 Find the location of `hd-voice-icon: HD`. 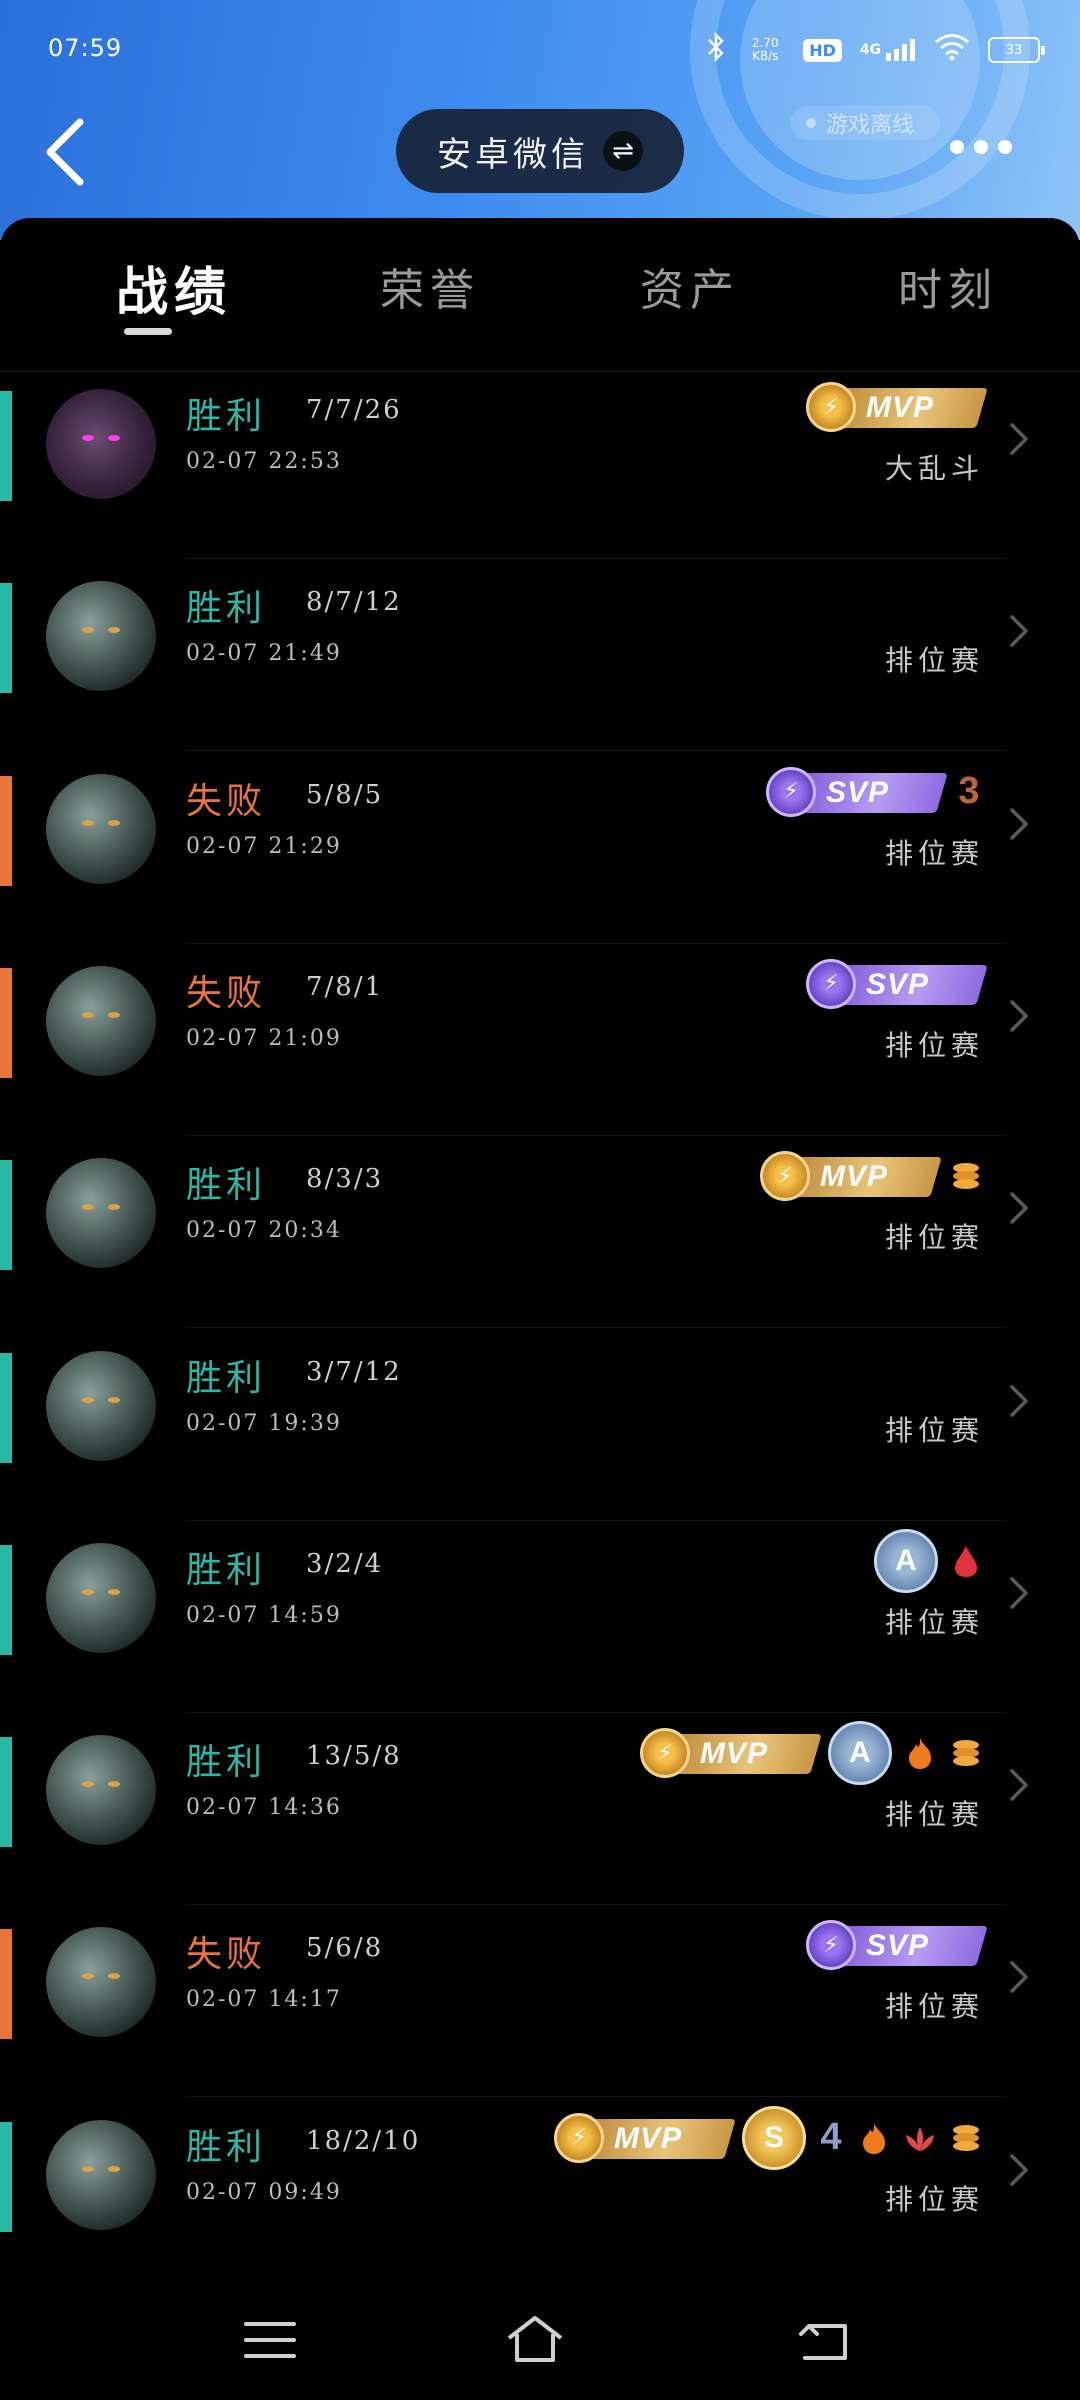

hd-voice-icon: HD is located at coordinates (822, 50).